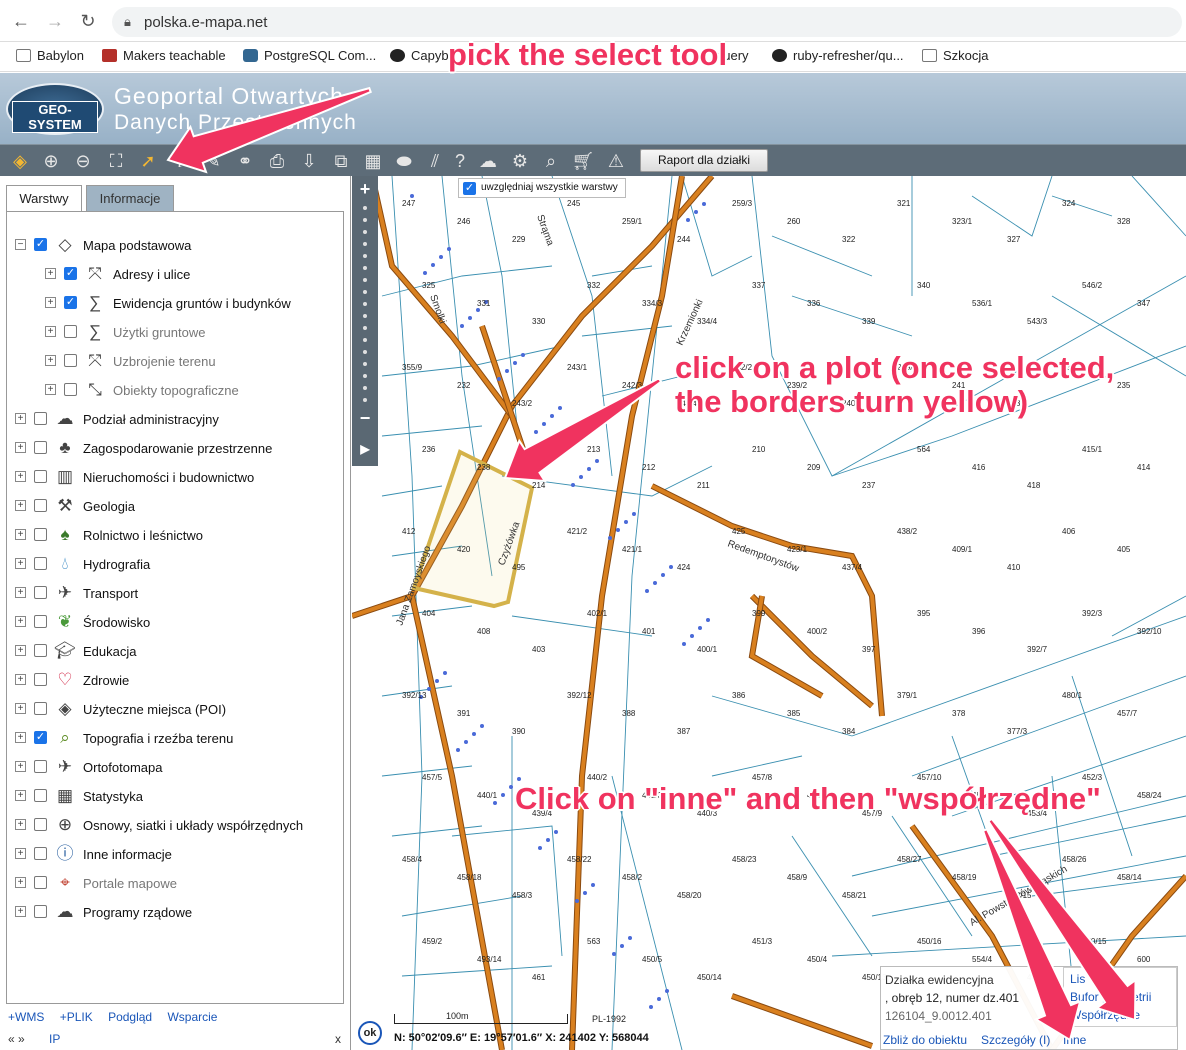 The width and height of the screenshot is (1186, 1050). I want to click on tab-layers: Warstwy, so click(44, 198).